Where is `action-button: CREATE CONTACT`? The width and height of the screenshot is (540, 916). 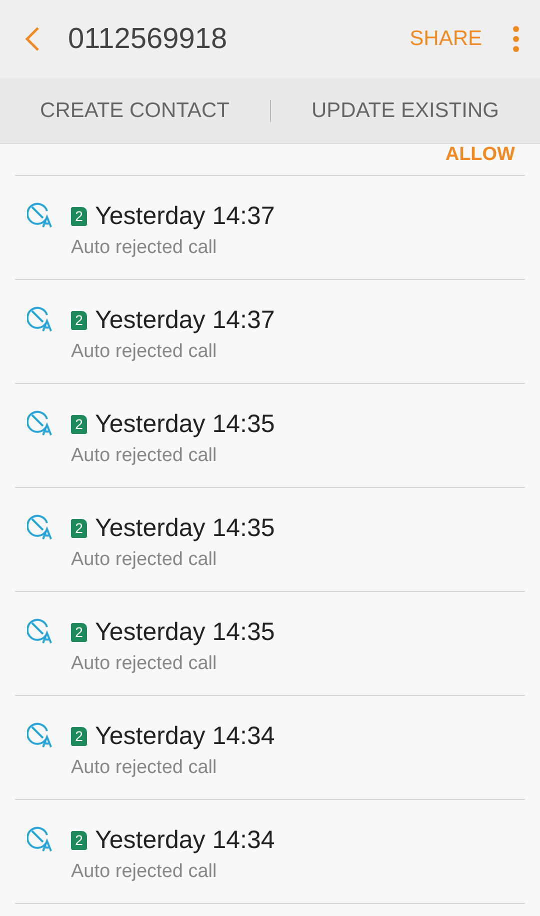 action-button: CREATE CONTACT is located at coordinates (135, 110).